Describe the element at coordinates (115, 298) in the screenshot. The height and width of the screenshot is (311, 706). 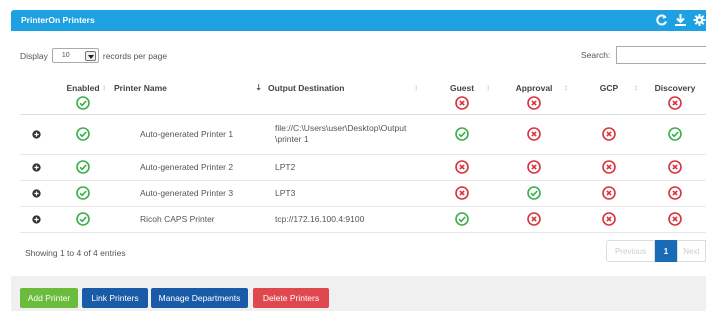
I see `link-printers-button: Link Printers` at that location.